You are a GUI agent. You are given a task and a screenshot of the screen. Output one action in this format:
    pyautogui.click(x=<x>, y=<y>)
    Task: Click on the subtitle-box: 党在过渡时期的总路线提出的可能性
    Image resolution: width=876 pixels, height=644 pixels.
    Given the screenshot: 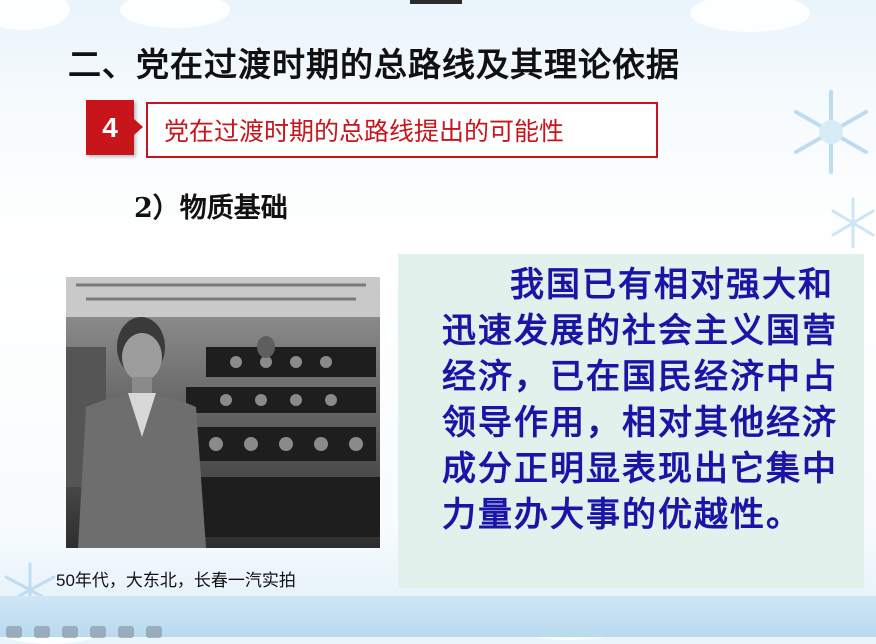 What is the action you would take?
    pyautogui.click(x=402, y=130)
    